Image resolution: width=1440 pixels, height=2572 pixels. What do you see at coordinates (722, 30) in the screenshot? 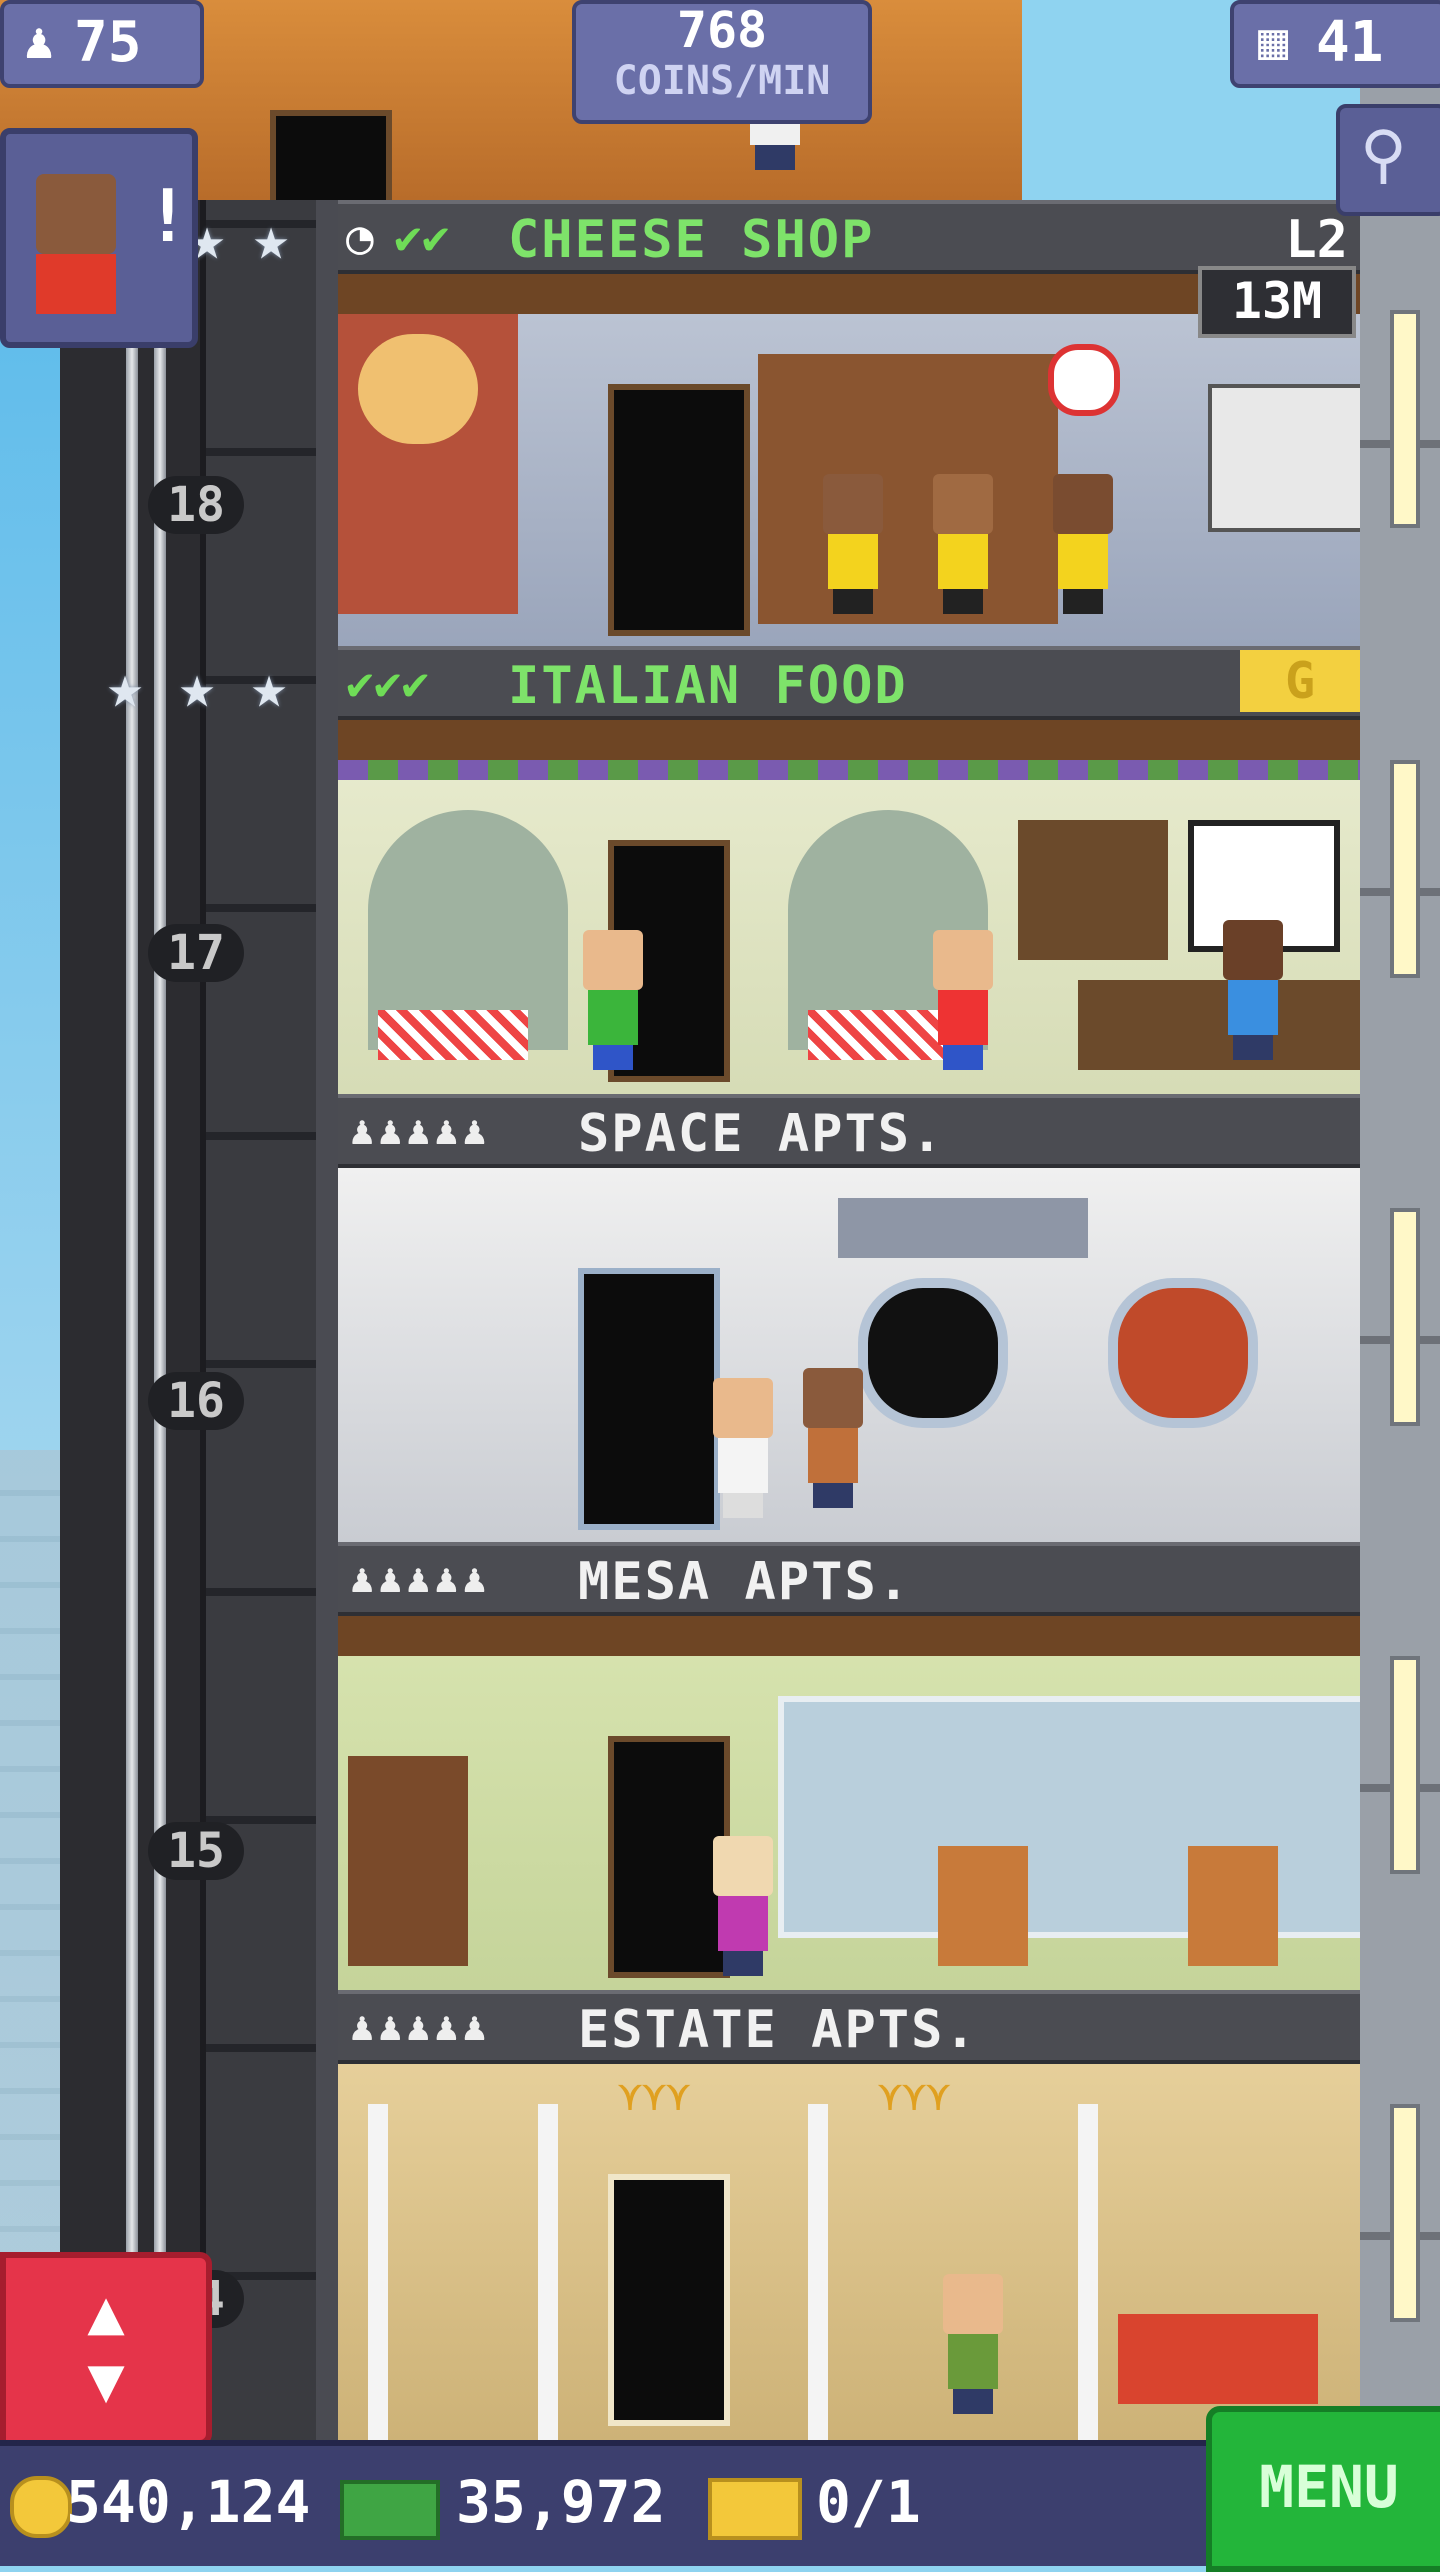
I see `coins-rate-value: 768` at bounding box center [722, 30].